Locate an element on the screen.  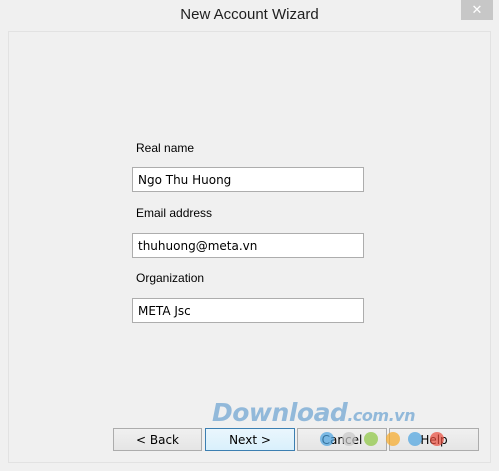
close-button: ✕ is located at coordinates (477, 10).